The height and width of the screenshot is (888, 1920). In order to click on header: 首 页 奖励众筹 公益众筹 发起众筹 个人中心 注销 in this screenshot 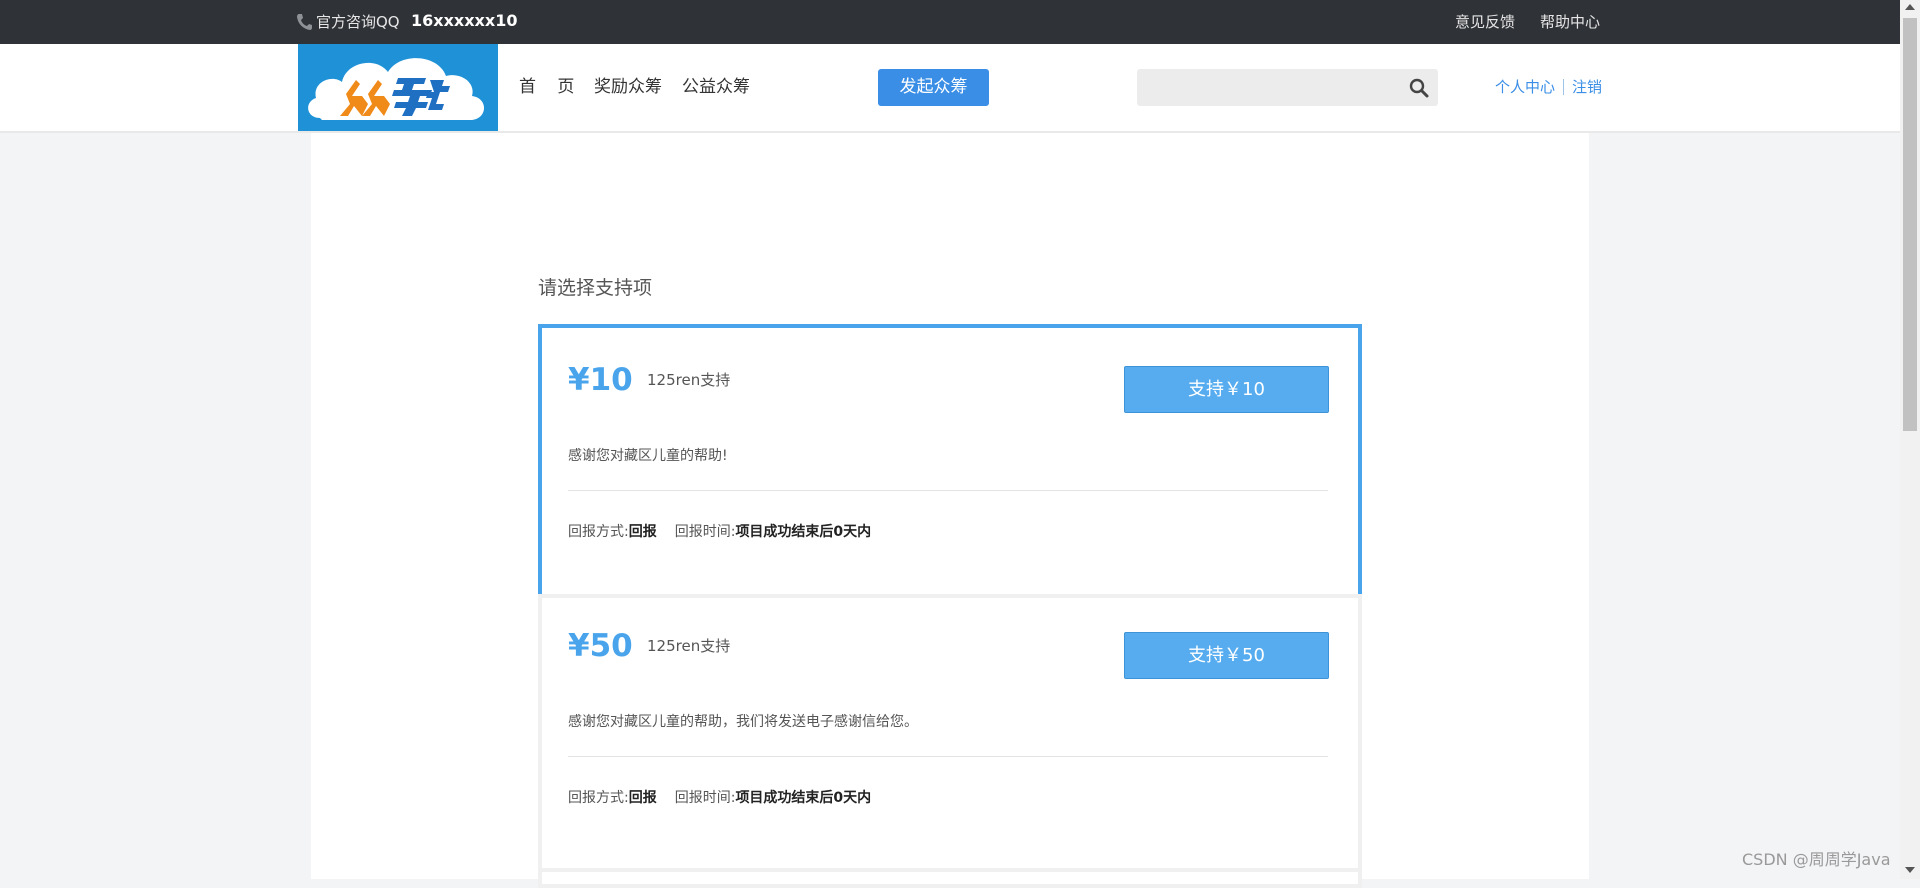, I will do `click(950, 88)`.